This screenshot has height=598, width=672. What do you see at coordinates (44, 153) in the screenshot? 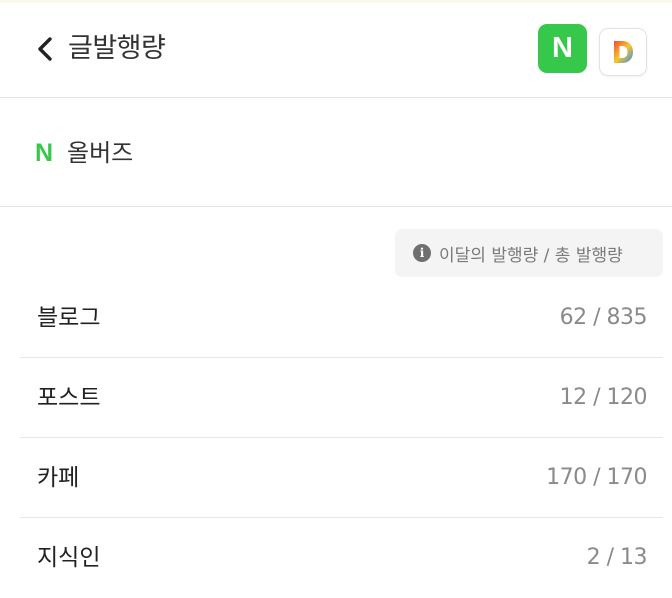
I see `naver-mark-icon: N` at bounding box center [44, 153].